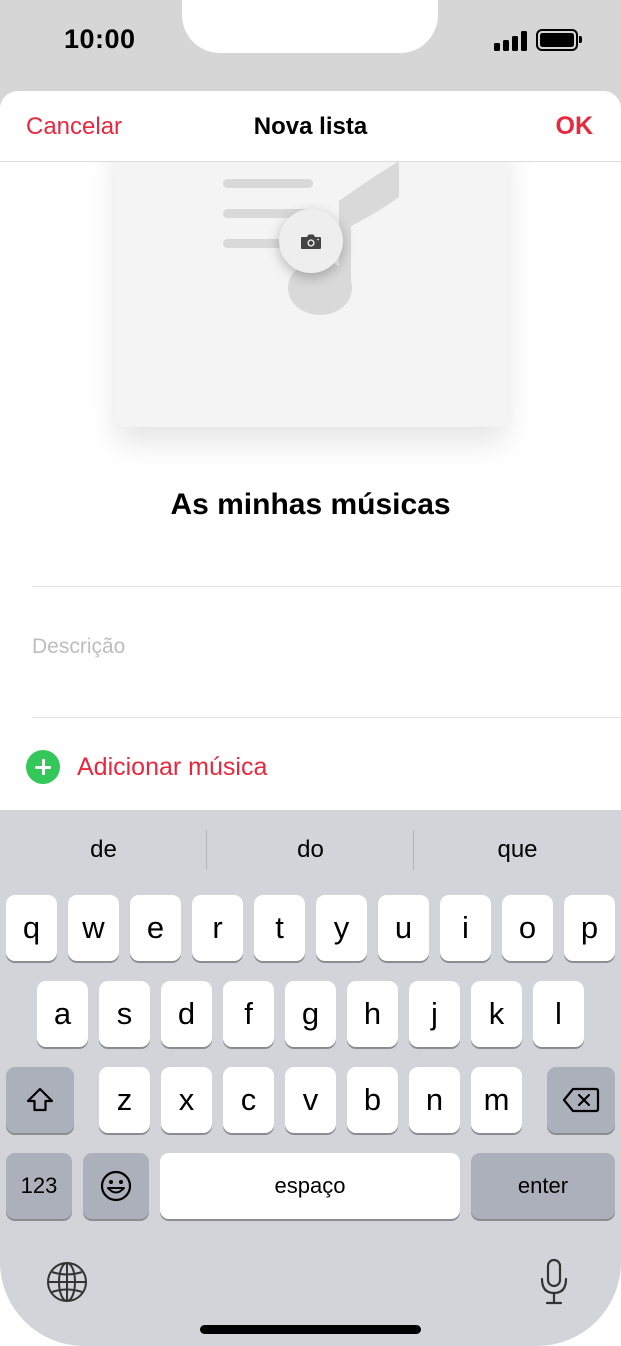 The image size is (621, 1346). I want to click on signal-icon, so click(511, 41).